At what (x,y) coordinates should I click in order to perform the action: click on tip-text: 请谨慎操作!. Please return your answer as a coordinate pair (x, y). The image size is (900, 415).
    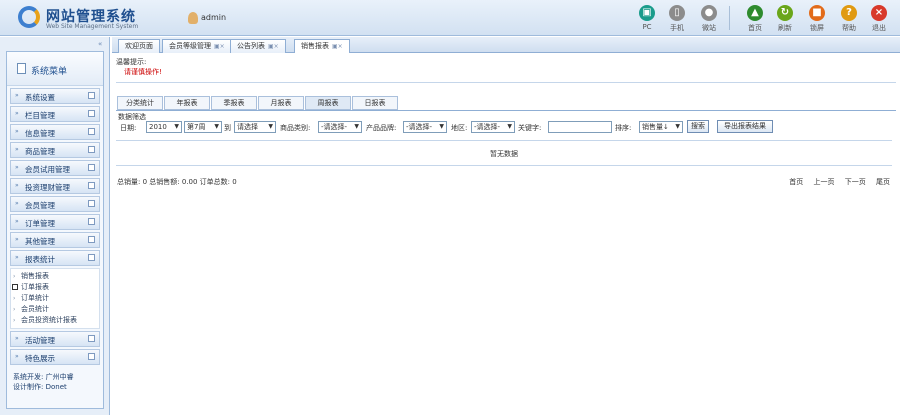
    Looking at the image, I should click on (143, 72).